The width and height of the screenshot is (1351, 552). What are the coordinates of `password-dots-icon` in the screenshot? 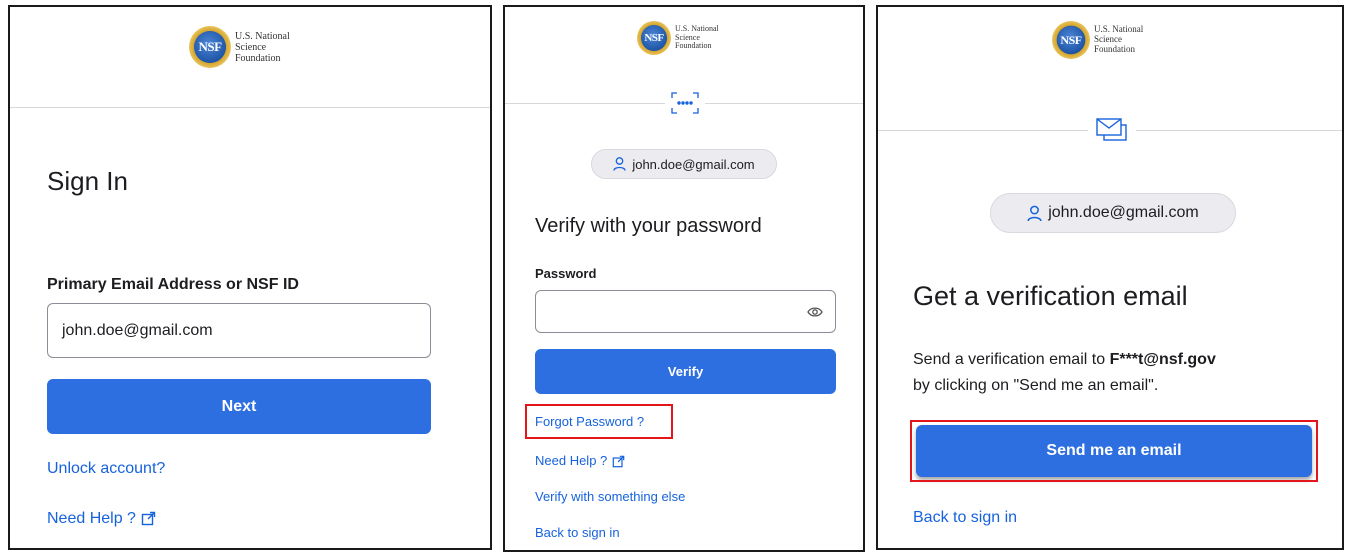 It's located at (685, 103).